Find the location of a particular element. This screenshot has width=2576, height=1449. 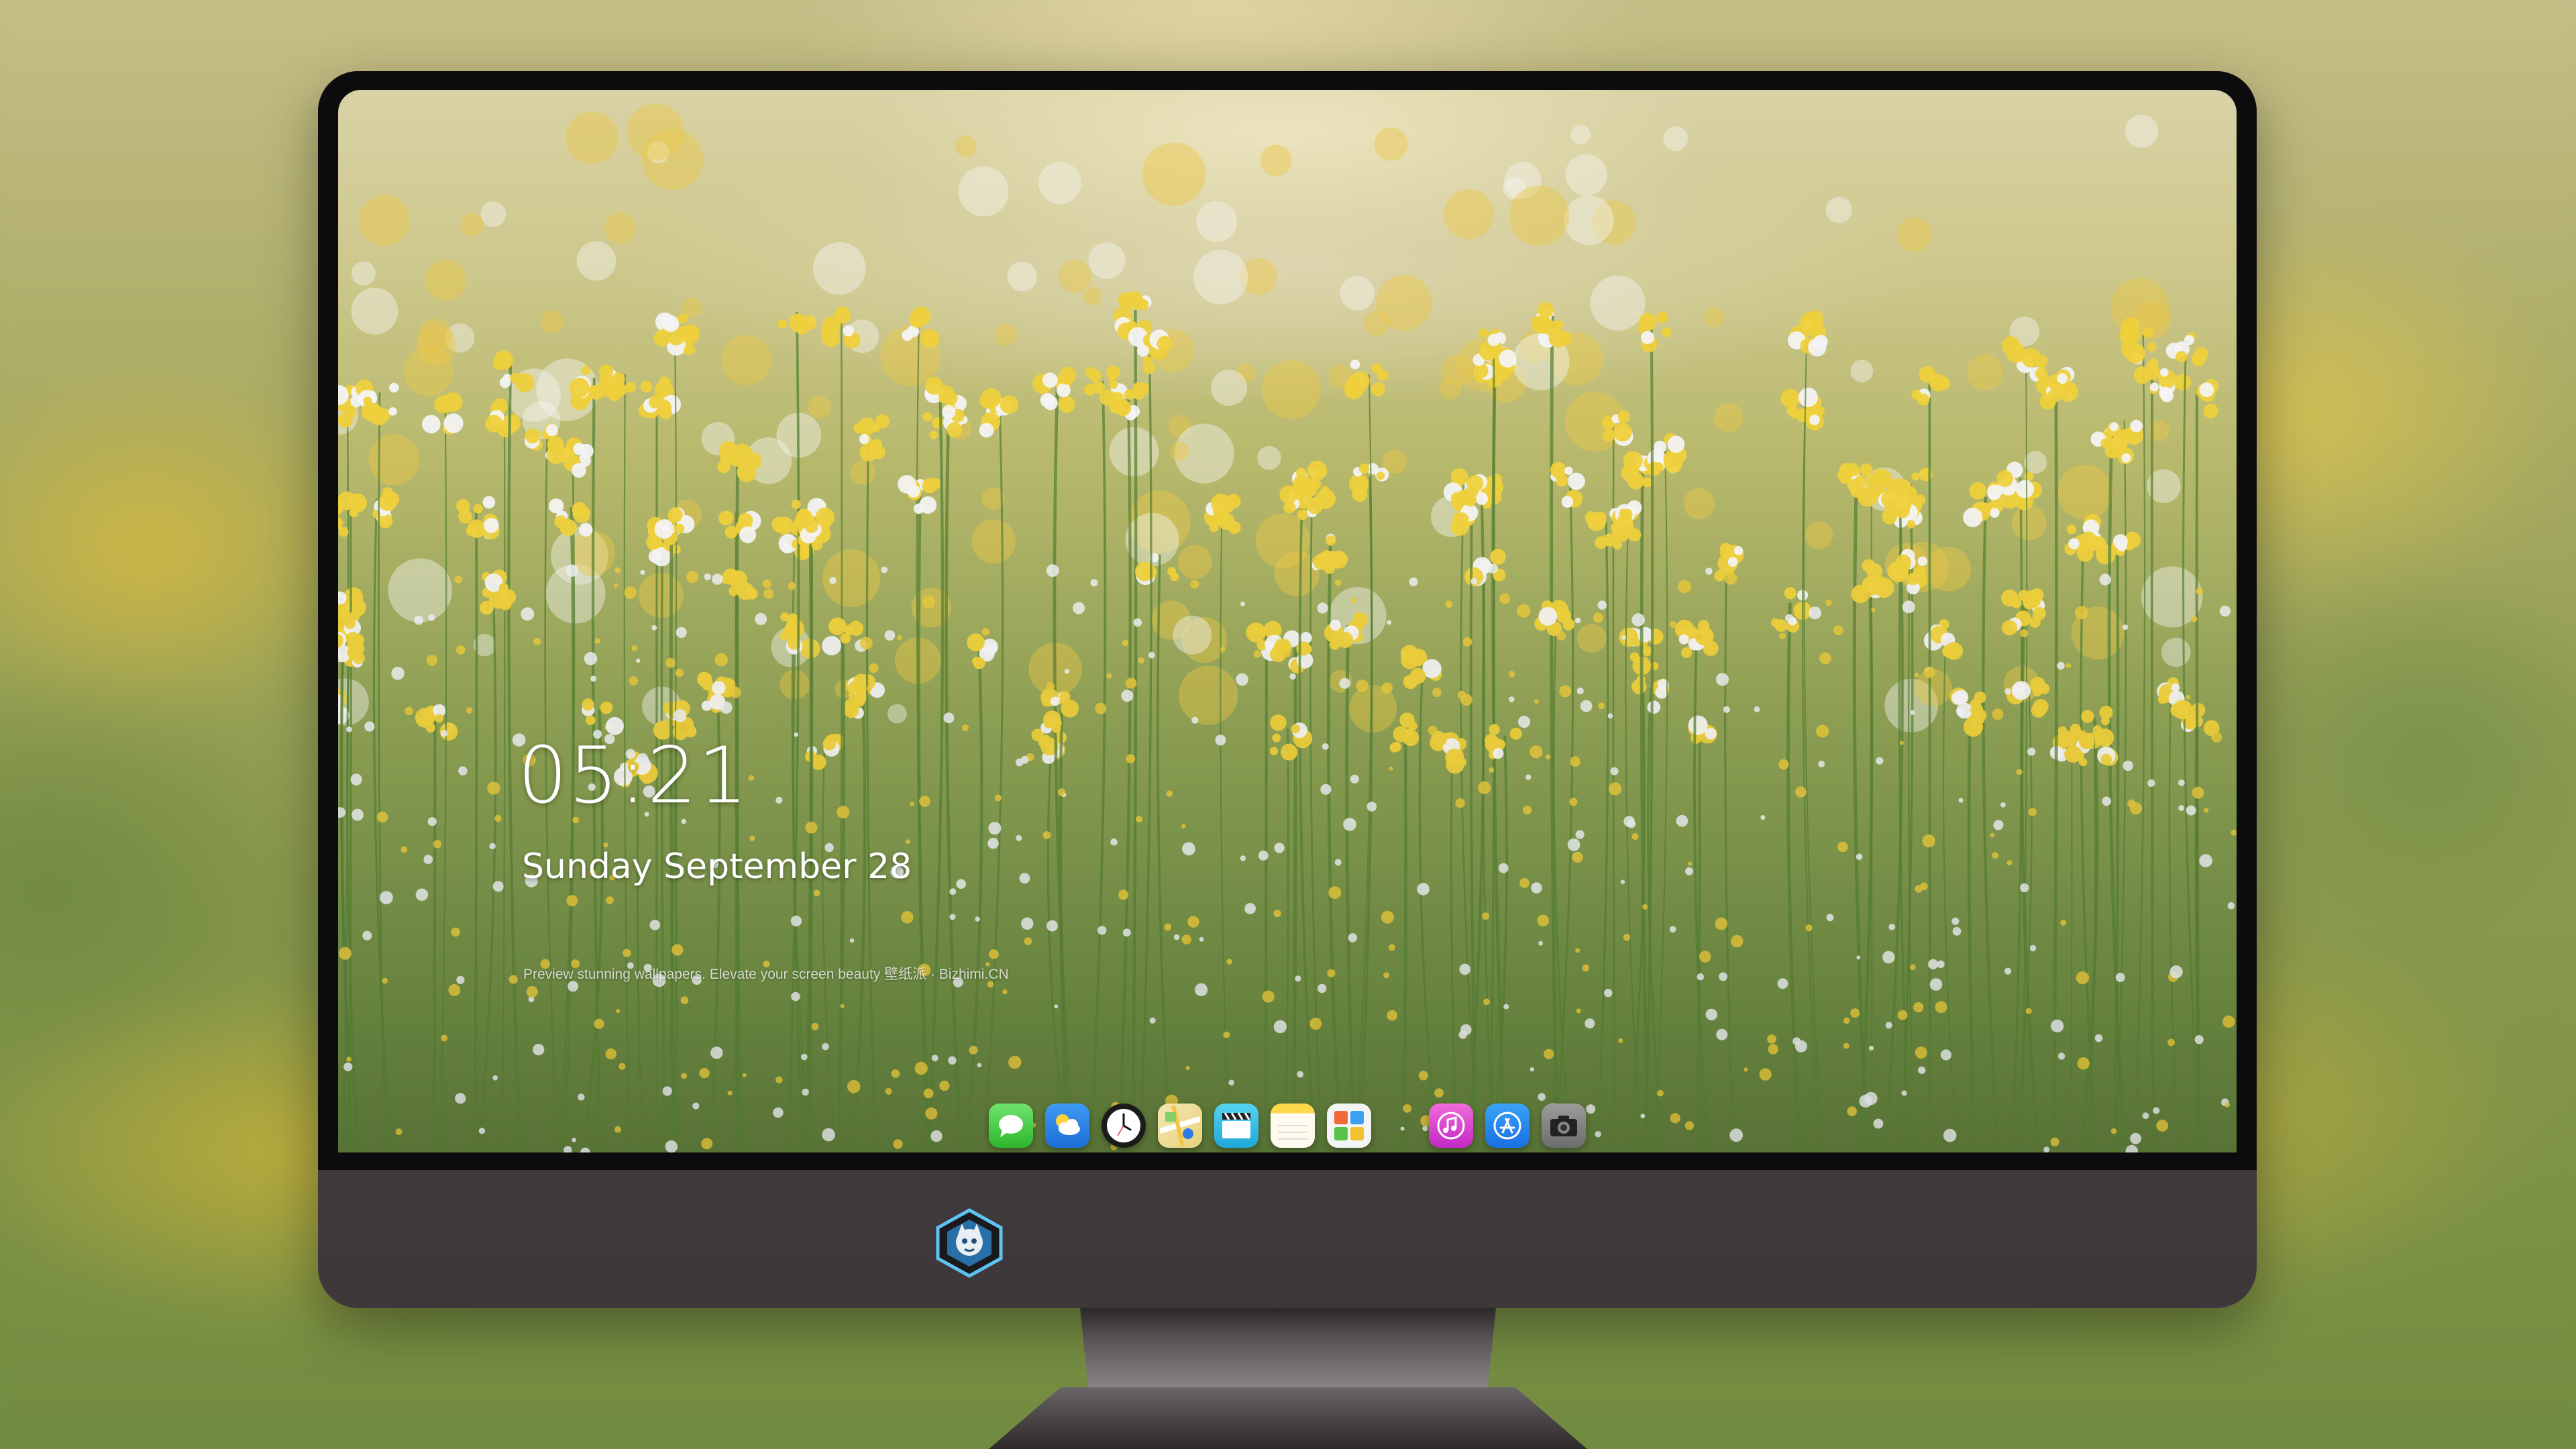

clapperboard-icon is located at coordinates (1236, 1125).